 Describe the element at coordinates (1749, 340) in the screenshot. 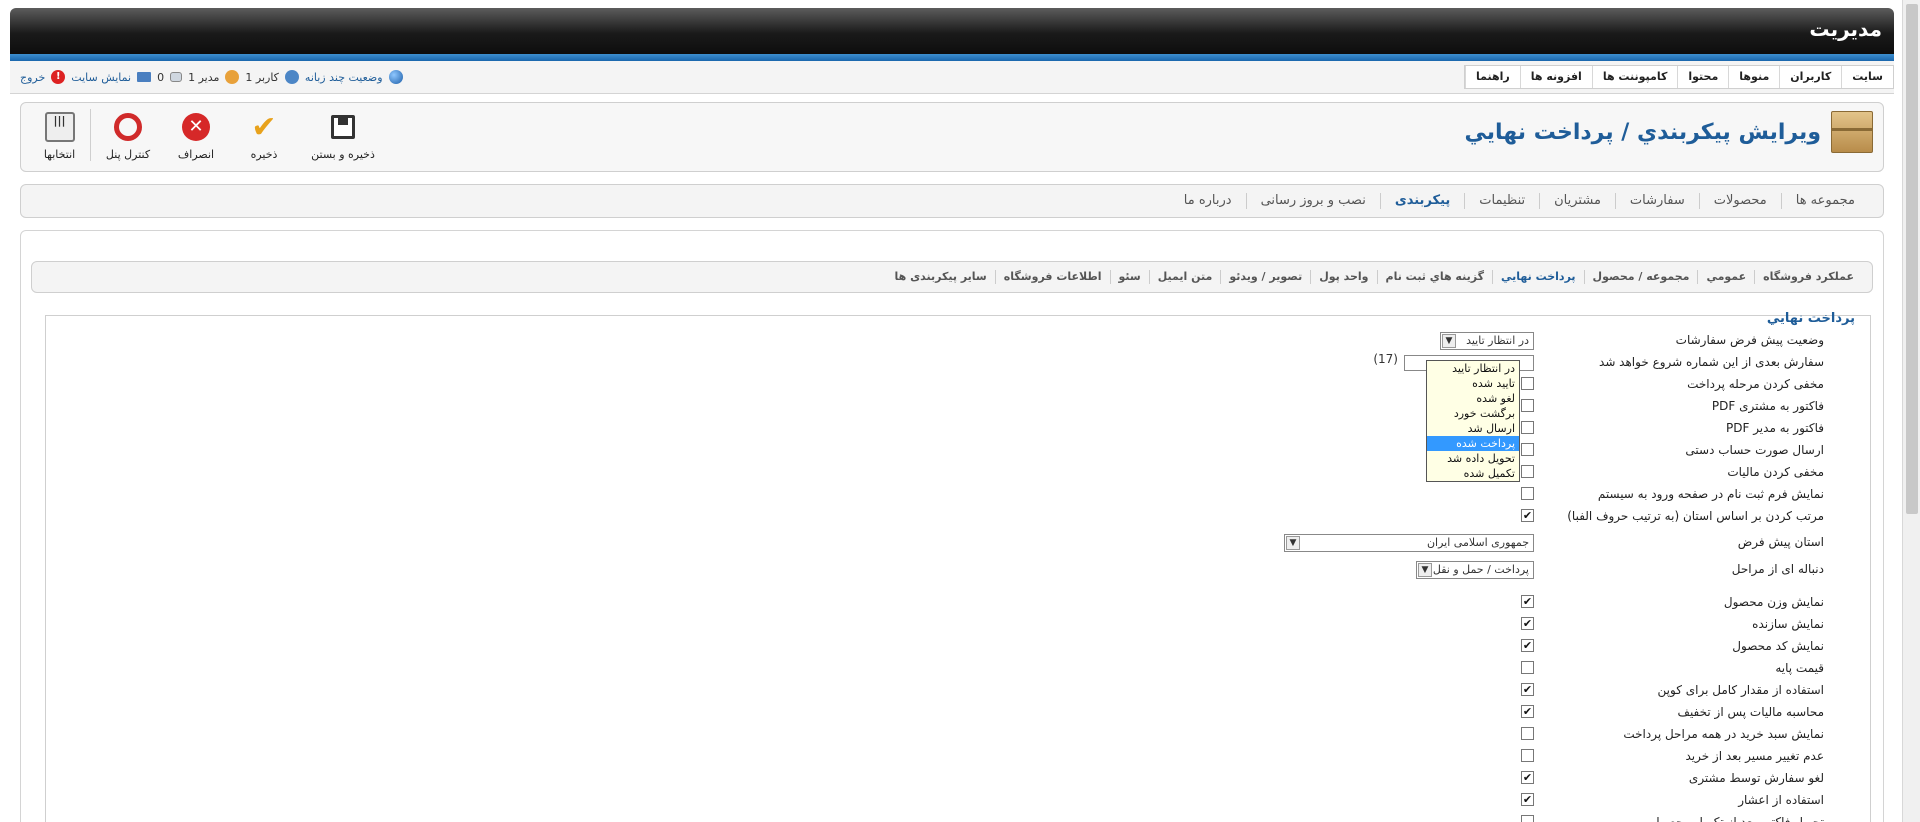

I see `order-status-label: وضعیت پیش فرض سفارشات` at that location.